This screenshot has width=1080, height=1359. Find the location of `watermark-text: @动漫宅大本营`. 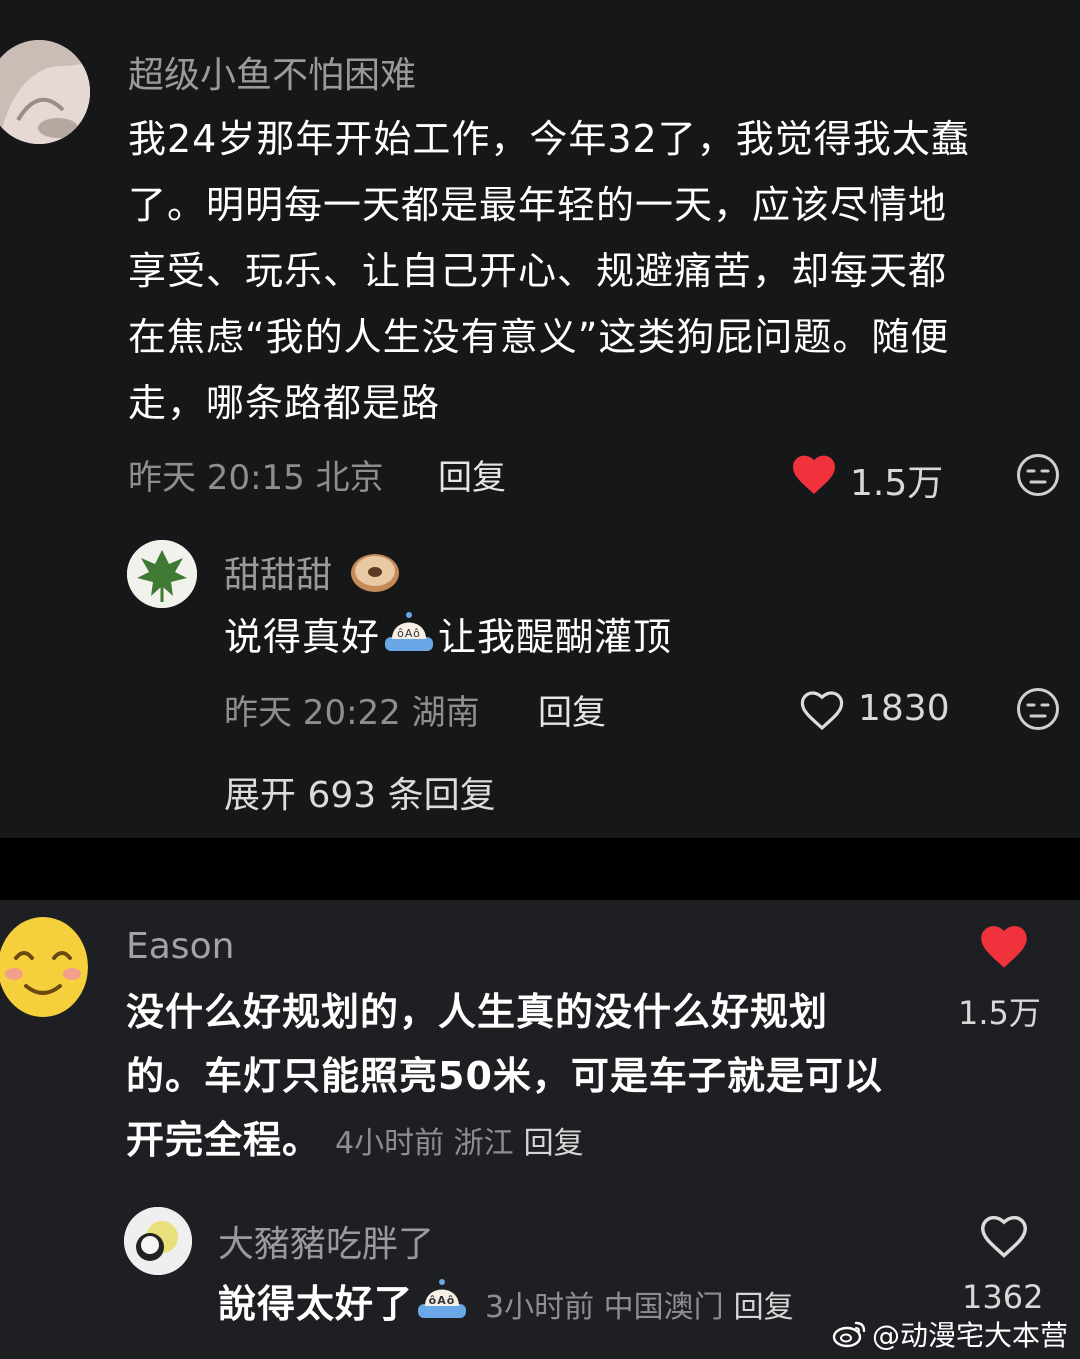

watermark-text: @动漫宅大本营 is located at coordinates (970, 1335).